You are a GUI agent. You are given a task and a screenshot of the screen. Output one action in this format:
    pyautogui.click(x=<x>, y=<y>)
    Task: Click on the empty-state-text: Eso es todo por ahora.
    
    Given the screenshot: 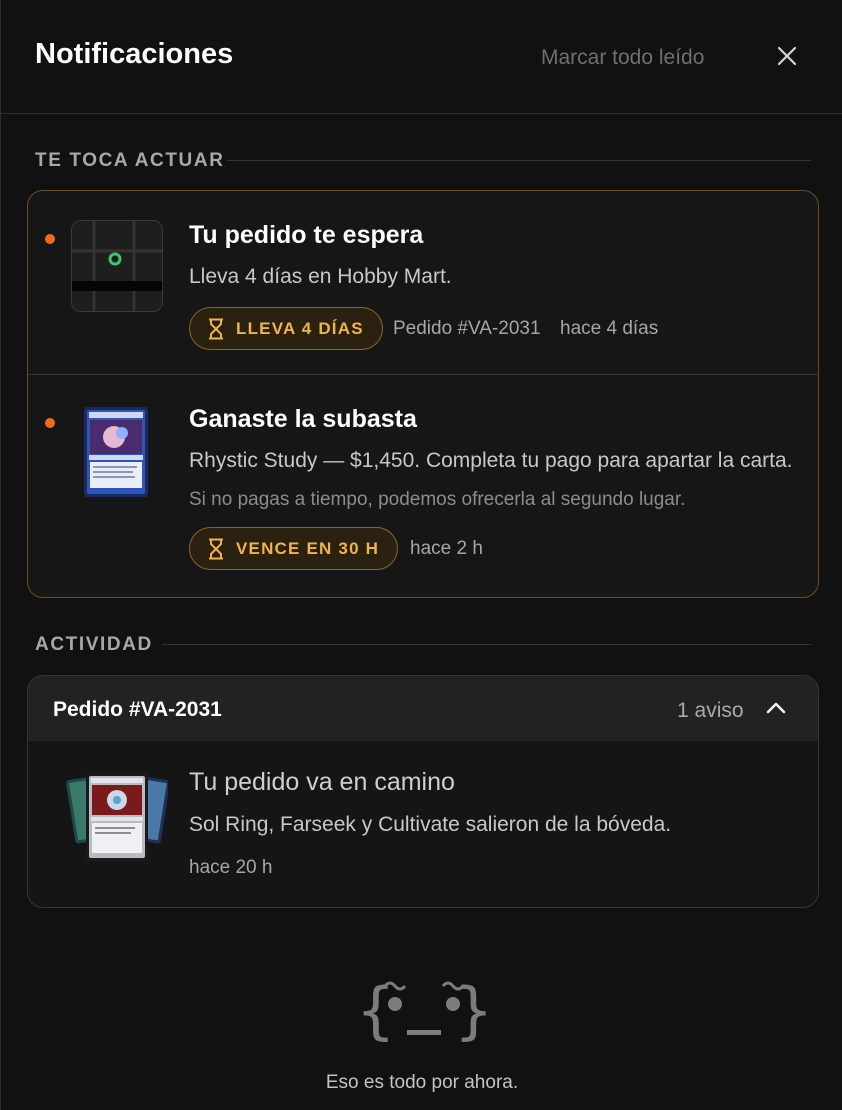 What is the action you would take?
    pyautogui.click(x=422, y=1082)
    